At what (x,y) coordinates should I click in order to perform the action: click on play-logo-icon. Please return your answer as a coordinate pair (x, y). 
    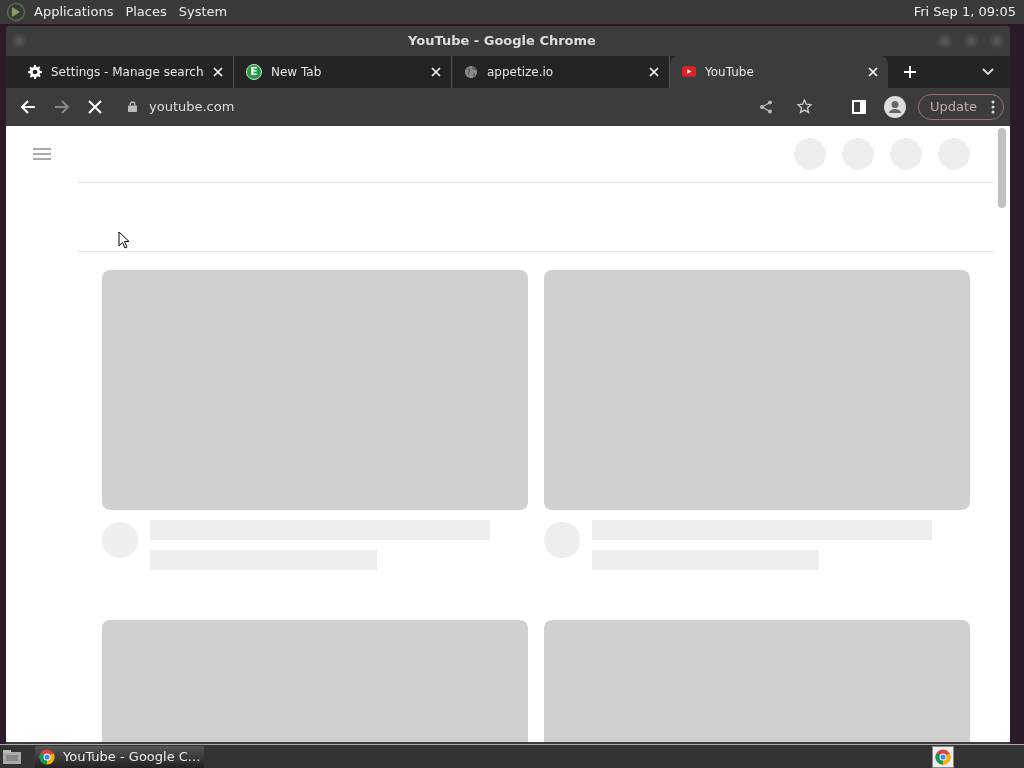
    Looking at the image, I should click on (16, 11).